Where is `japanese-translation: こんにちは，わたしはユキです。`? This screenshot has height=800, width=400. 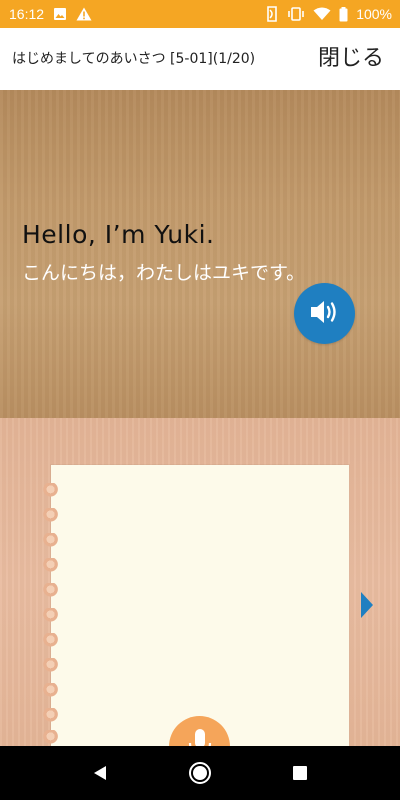
japanese-translation: こんにちは，わたしはユキです。 is located at coordinates (164, 273).